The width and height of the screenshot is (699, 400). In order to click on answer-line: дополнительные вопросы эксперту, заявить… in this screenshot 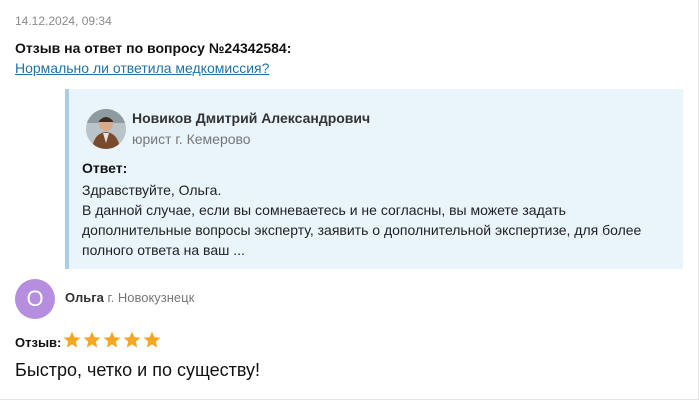, I will do `click(362, 230)`.